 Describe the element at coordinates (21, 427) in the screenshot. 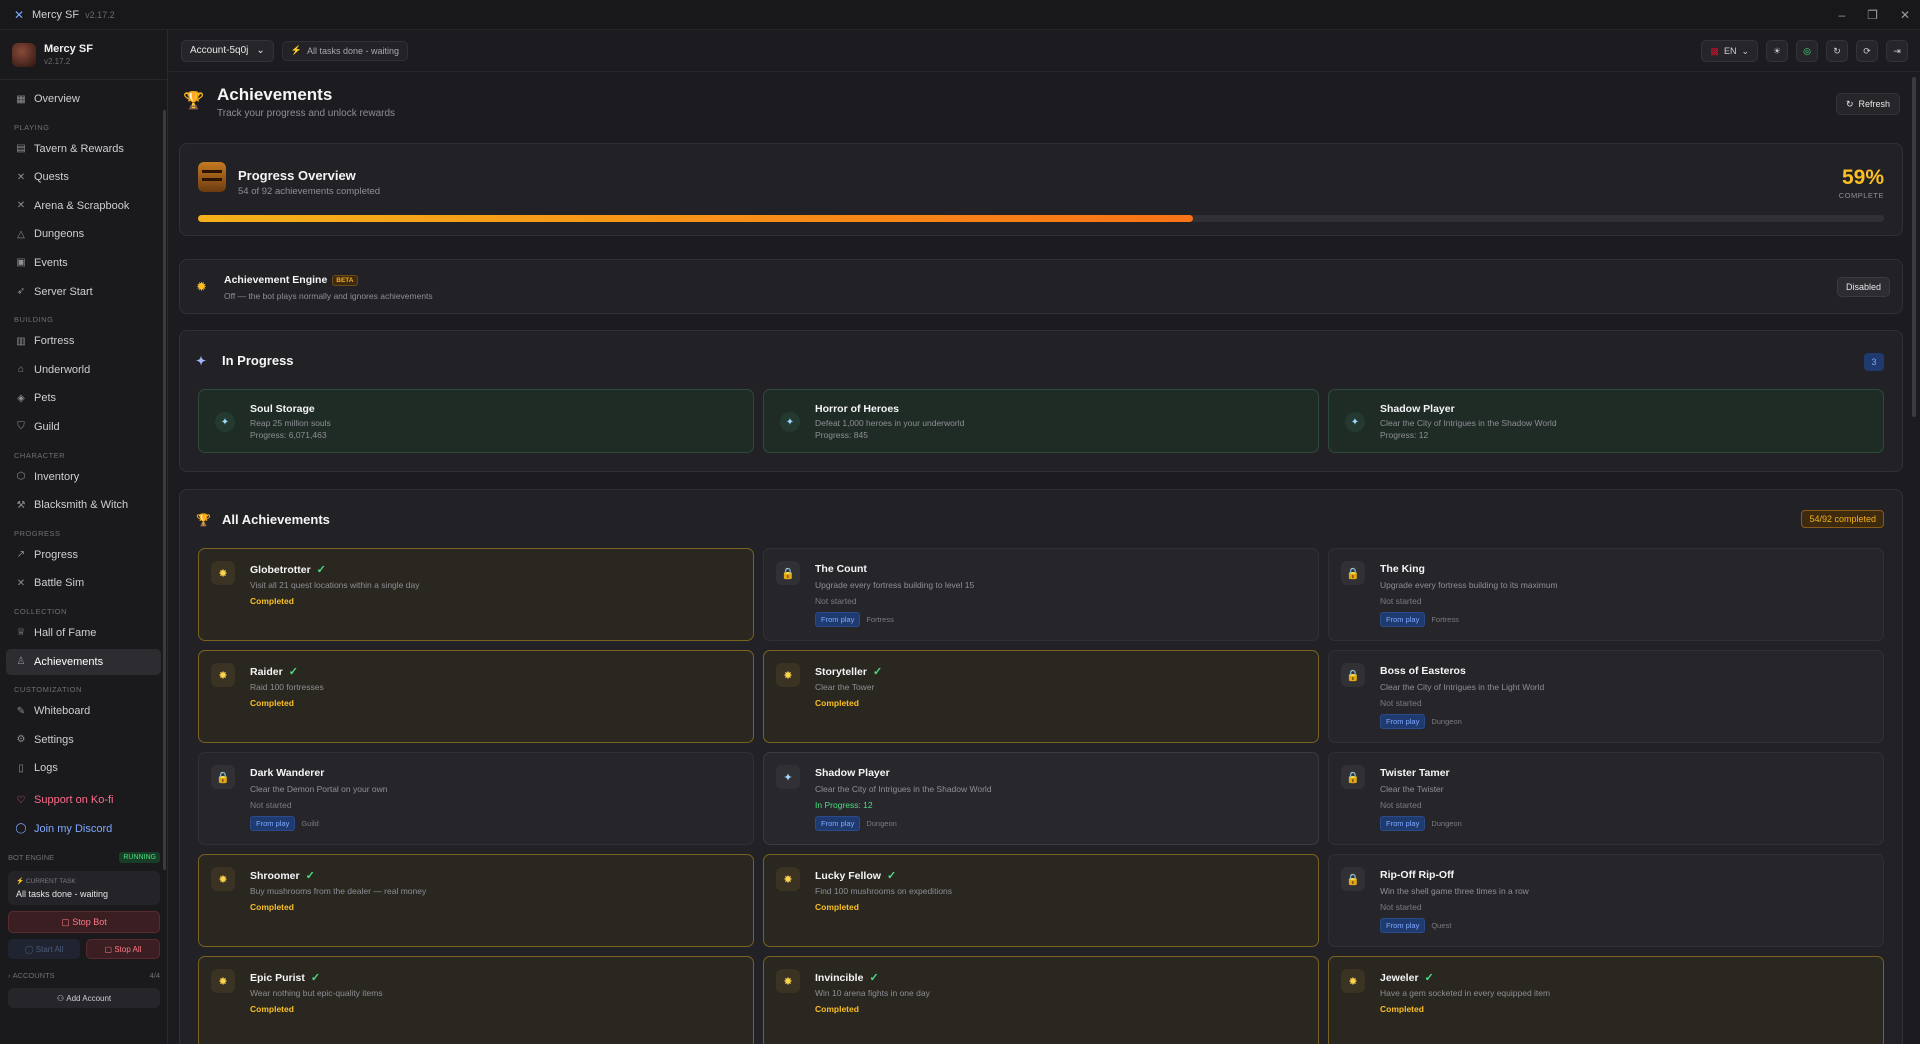

I see `shield-icon: ⛉` at that location.